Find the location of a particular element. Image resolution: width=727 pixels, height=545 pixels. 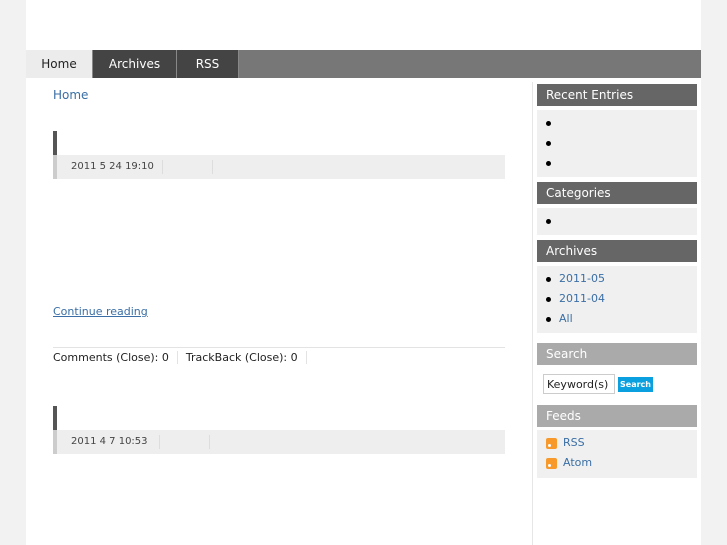

column-divider is located at coordinates (532, 313).